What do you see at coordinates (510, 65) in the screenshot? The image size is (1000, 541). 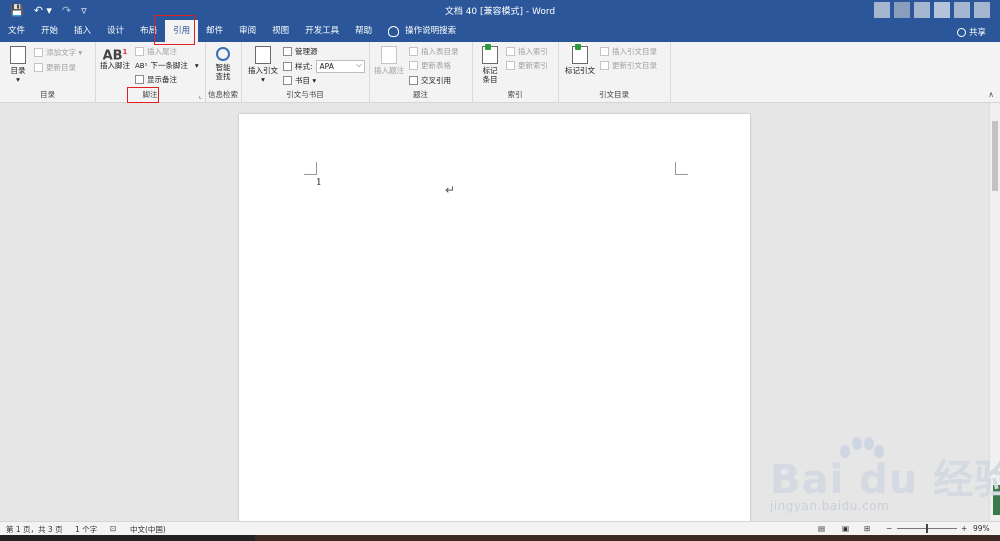 I see `update-index-icon` at bounding box center [510, 65].